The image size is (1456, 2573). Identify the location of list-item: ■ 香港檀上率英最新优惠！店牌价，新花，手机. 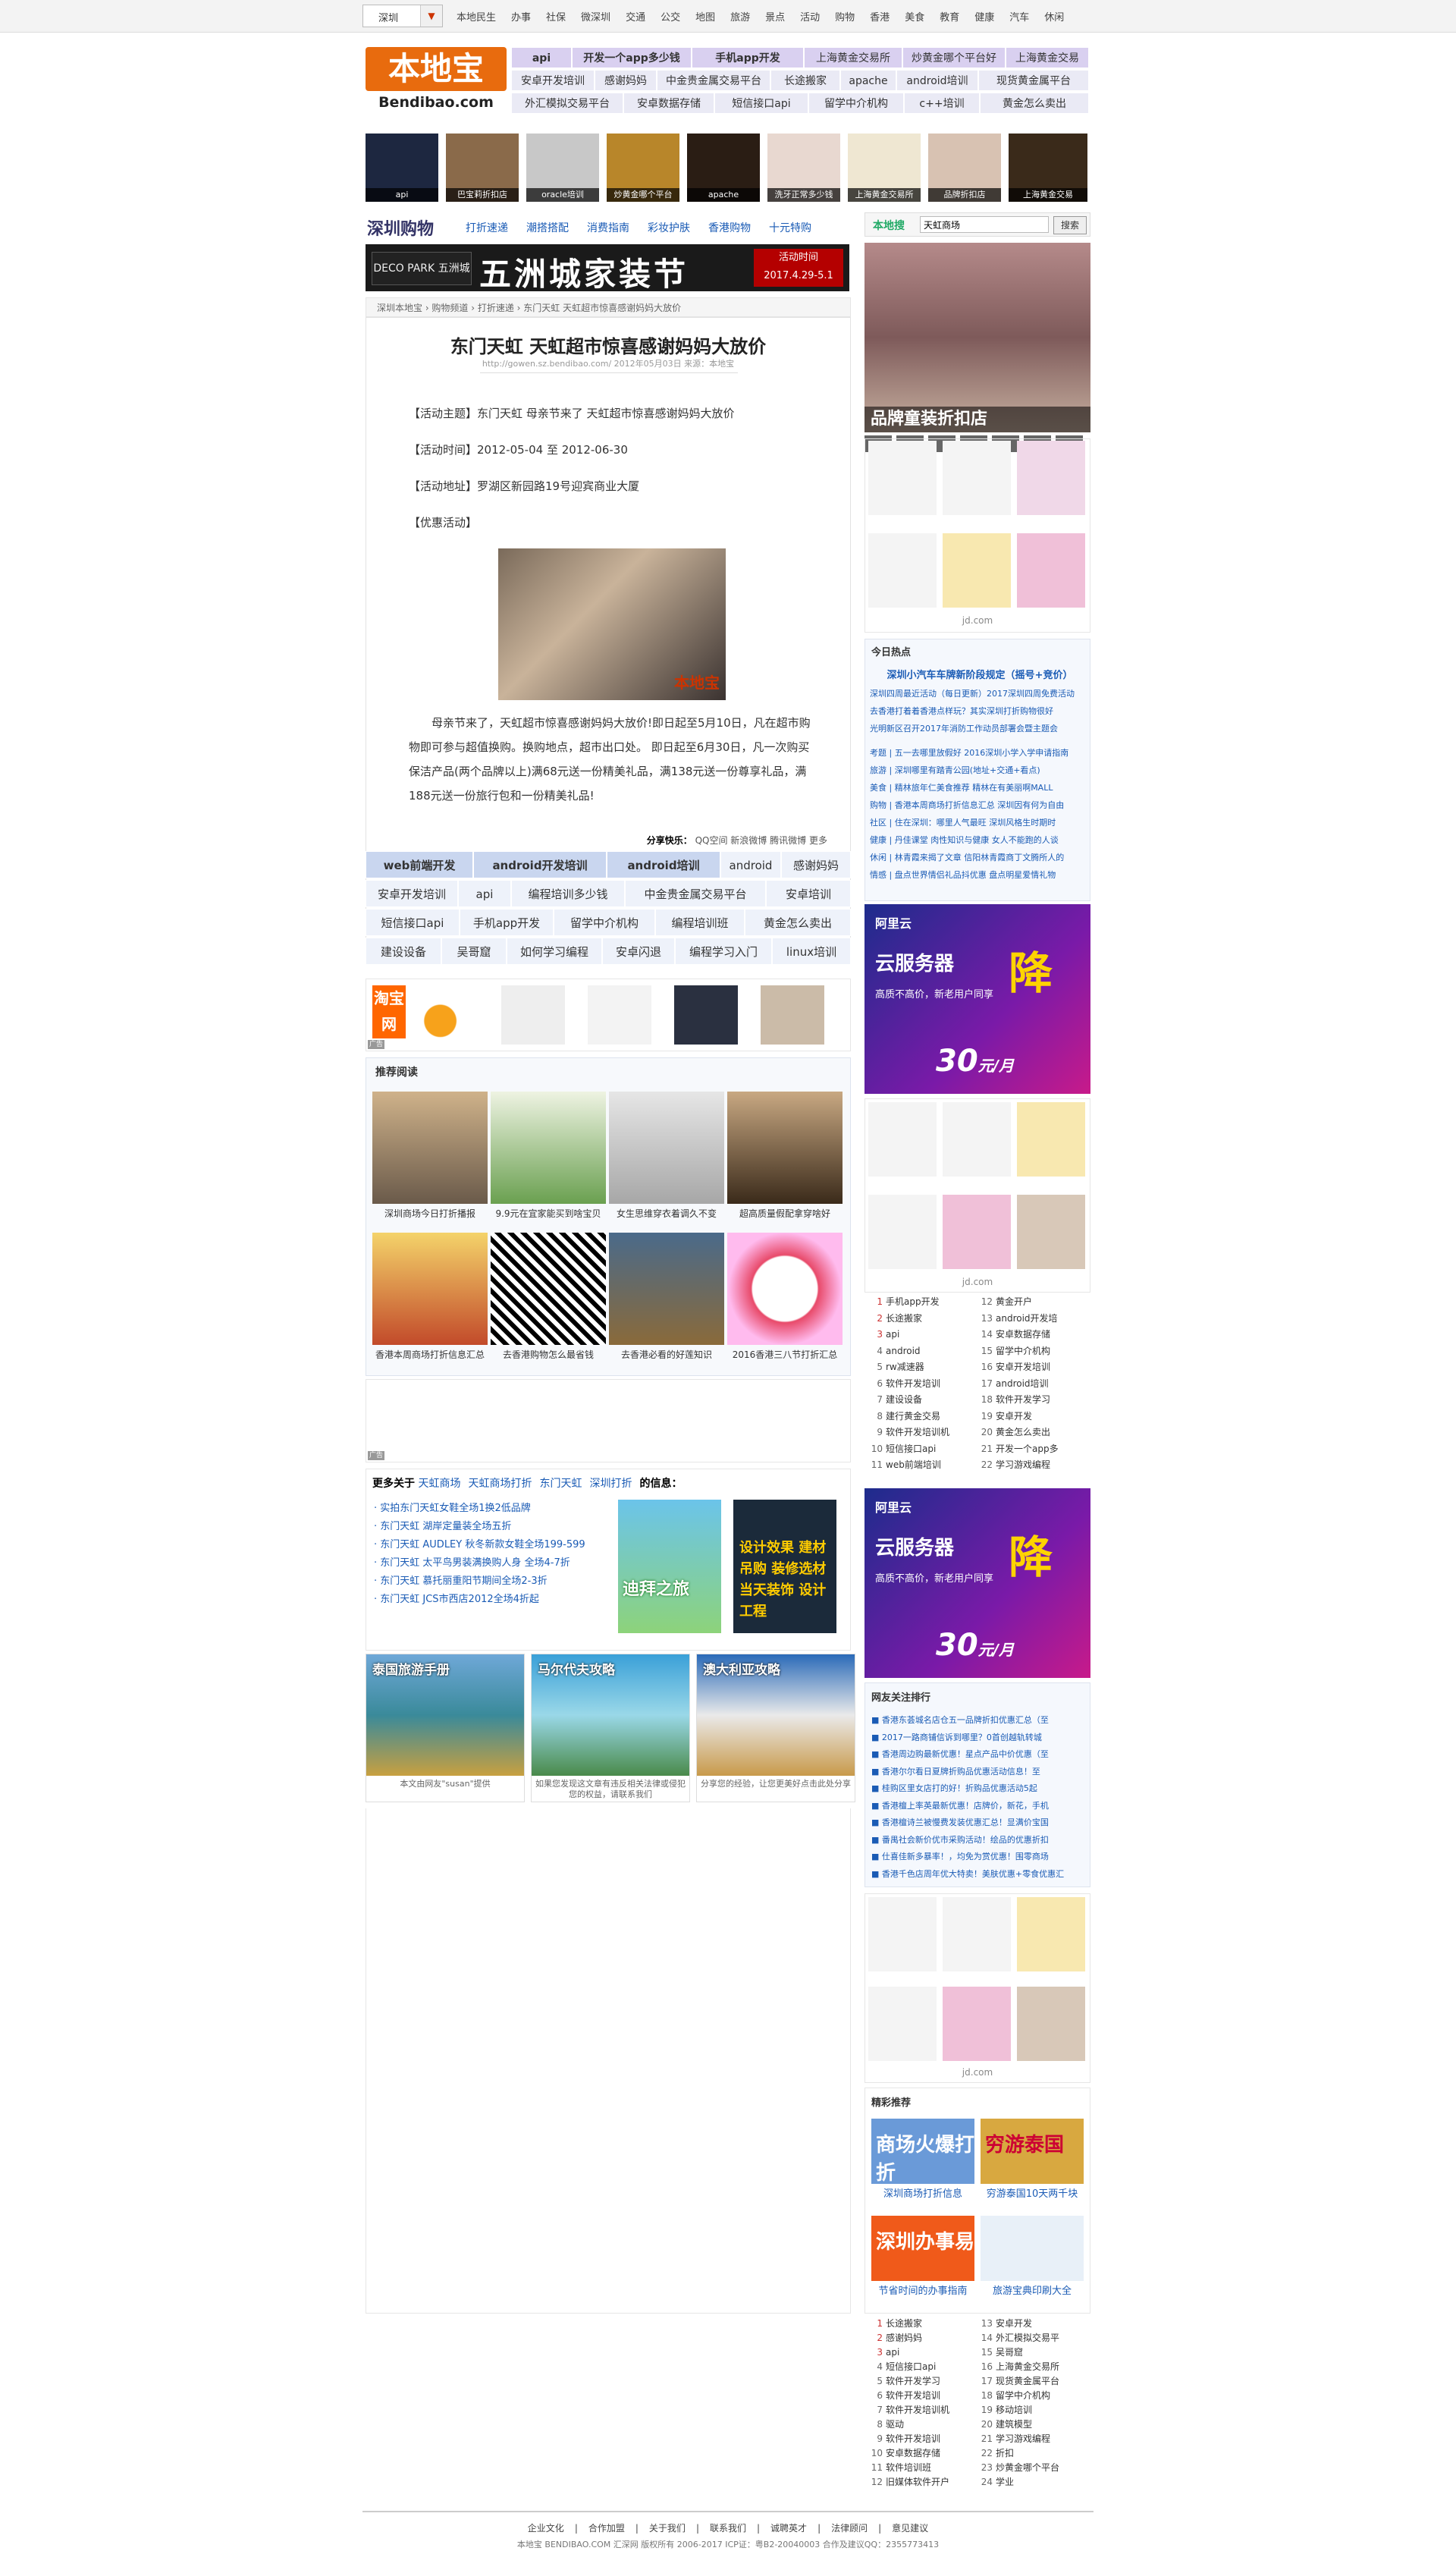
(978, 1806).